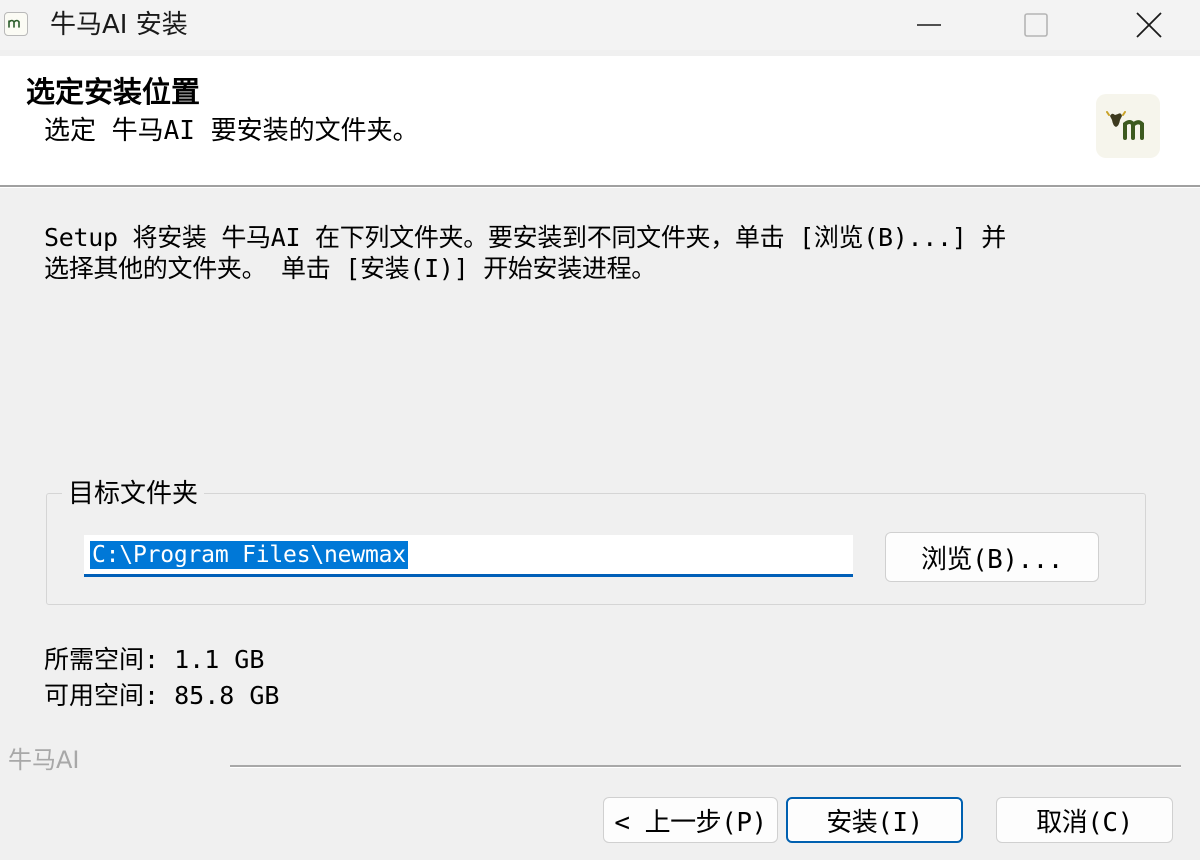  I want to click on space-required: 所需空间: 1.1 GB, so click(154, 659).